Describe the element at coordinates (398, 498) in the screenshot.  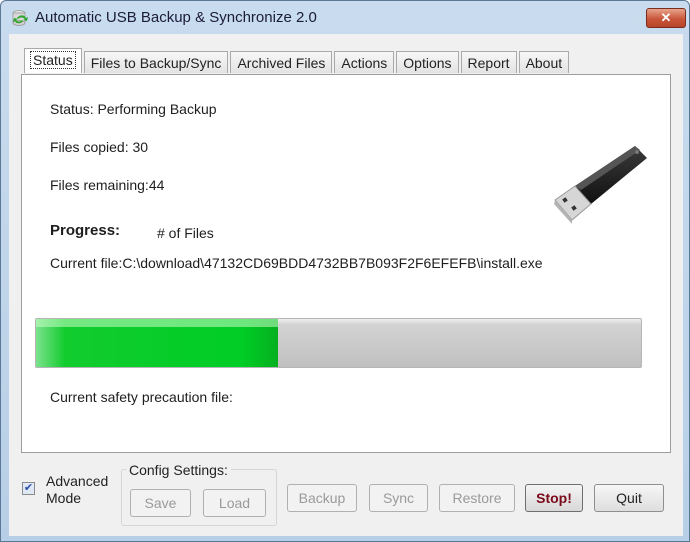
I see `sync-button: Sync` at that location.